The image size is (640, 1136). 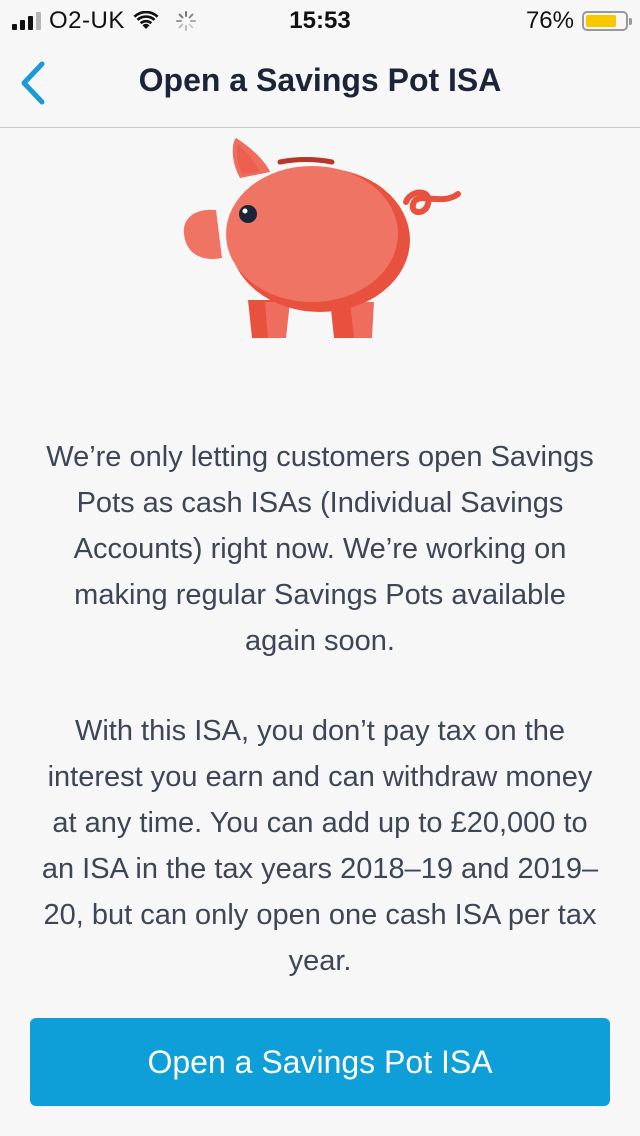 I want to click on status-bar: O2-UK 15:53 76%, so click(x=320, y=20).